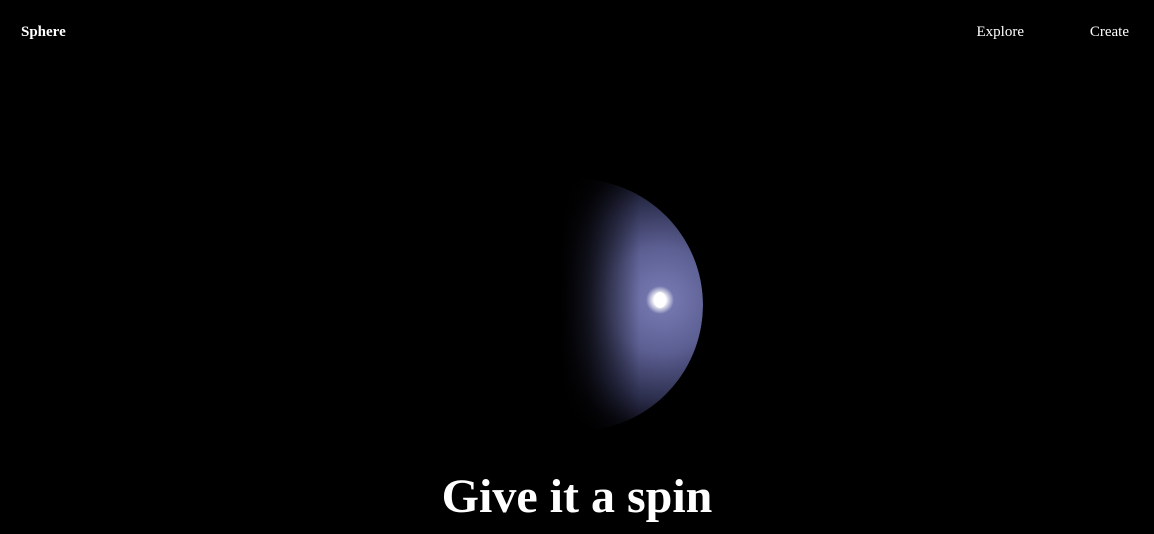  Describe the element at coordinates (43, 32) in the screenshot. I see `brand-logo-link: Sphere` at that location.